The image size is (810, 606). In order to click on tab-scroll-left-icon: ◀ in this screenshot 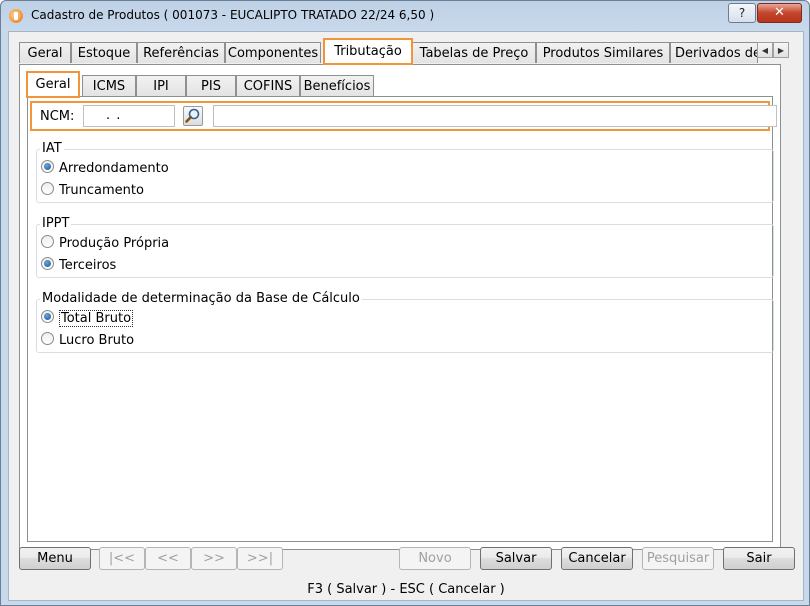, I will do `click(765, 50)`.